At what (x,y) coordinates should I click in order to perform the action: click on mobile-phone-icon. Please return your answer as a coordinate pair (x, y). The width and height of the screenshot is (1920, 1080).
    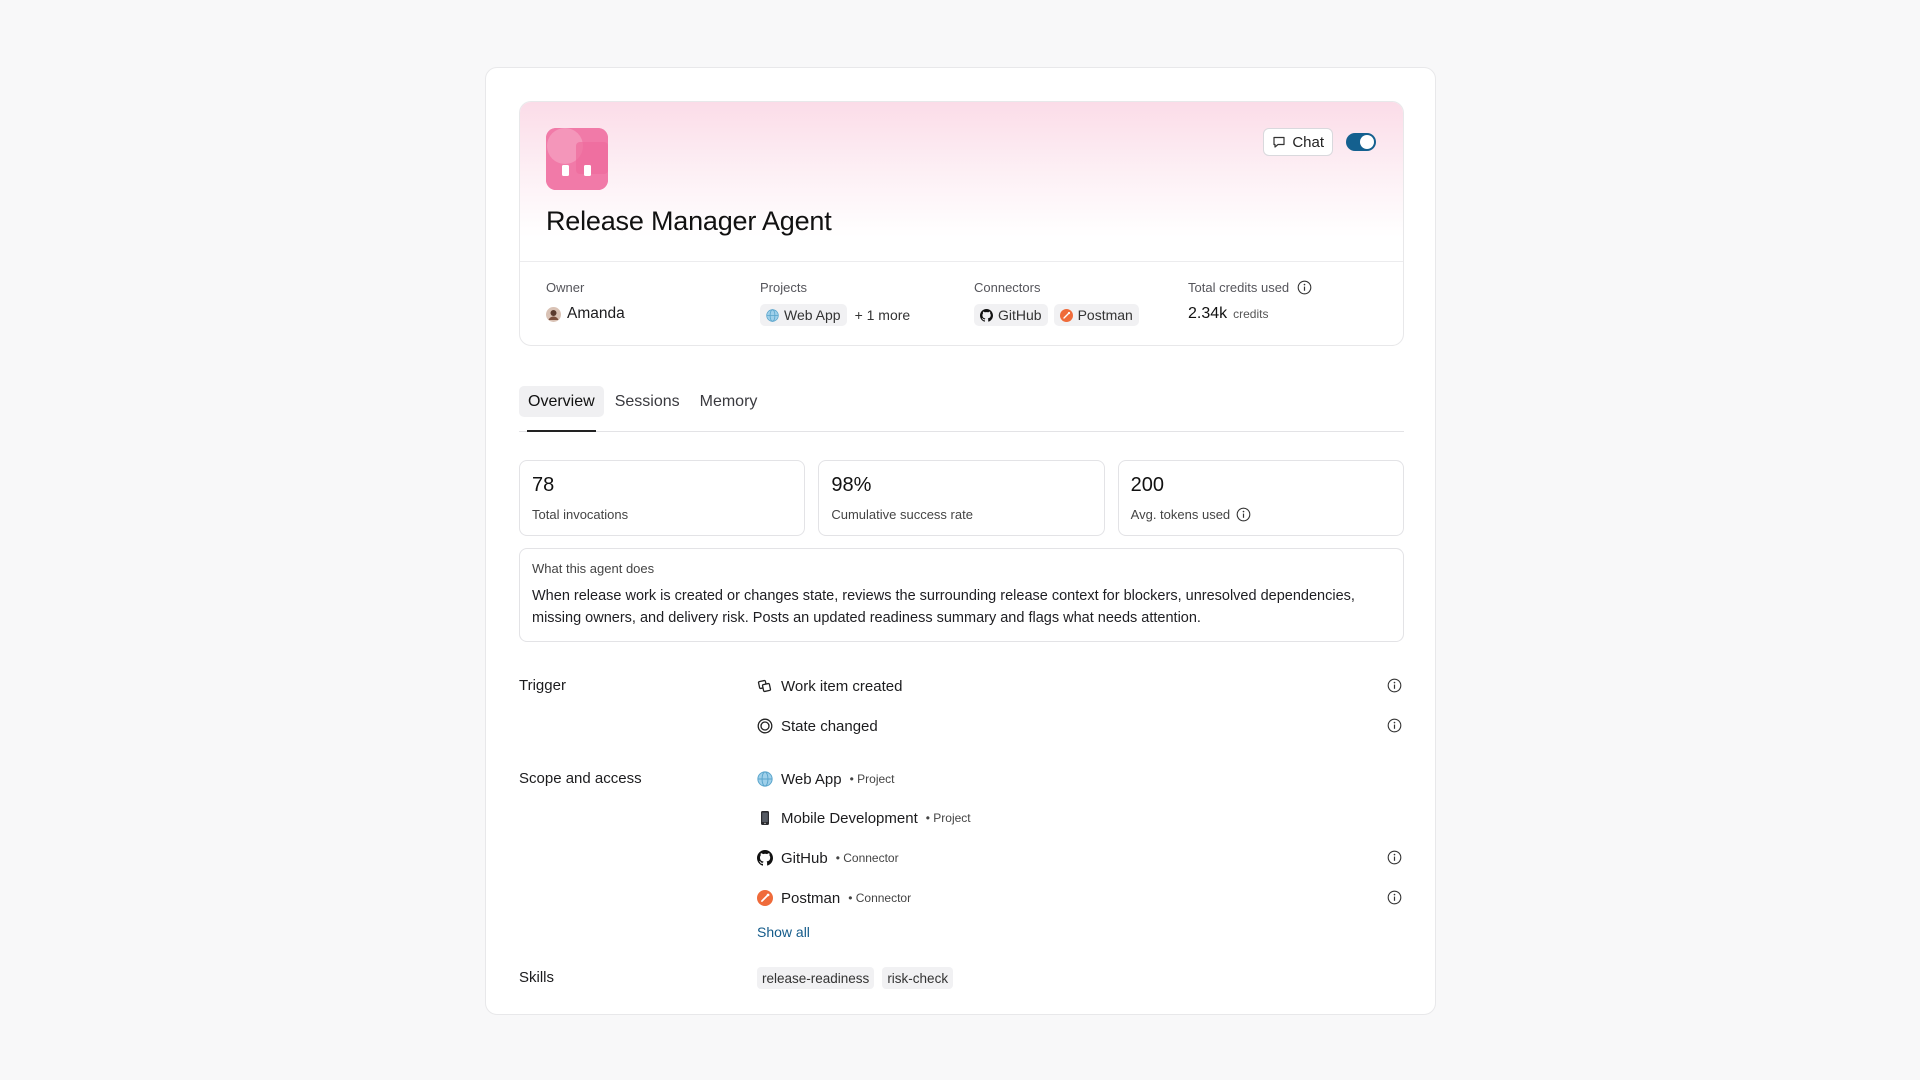
    Looking at the image, I should click on (765, 818).